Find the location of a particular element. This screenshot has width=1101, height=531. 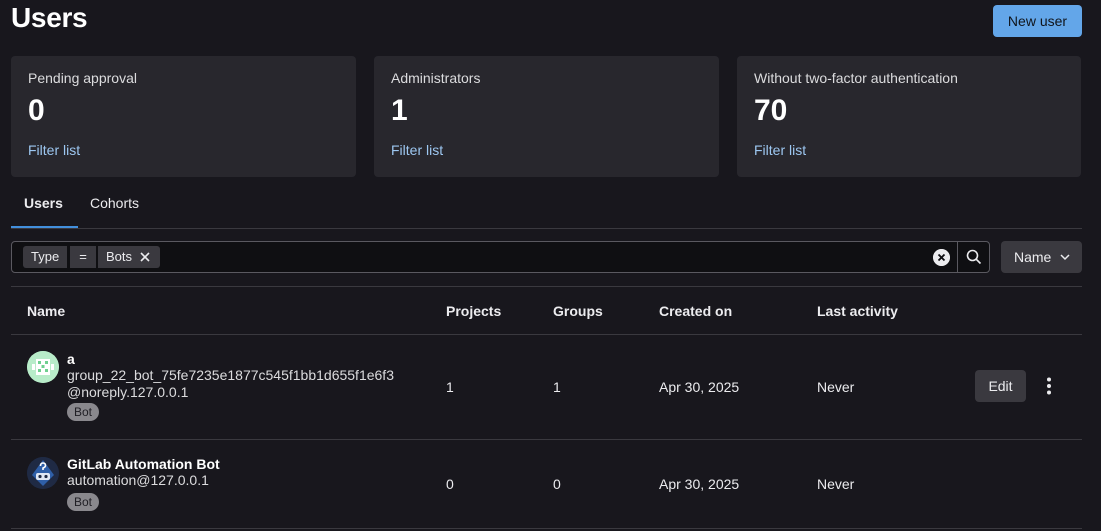

search-divider is located at coordinates (957, 257).